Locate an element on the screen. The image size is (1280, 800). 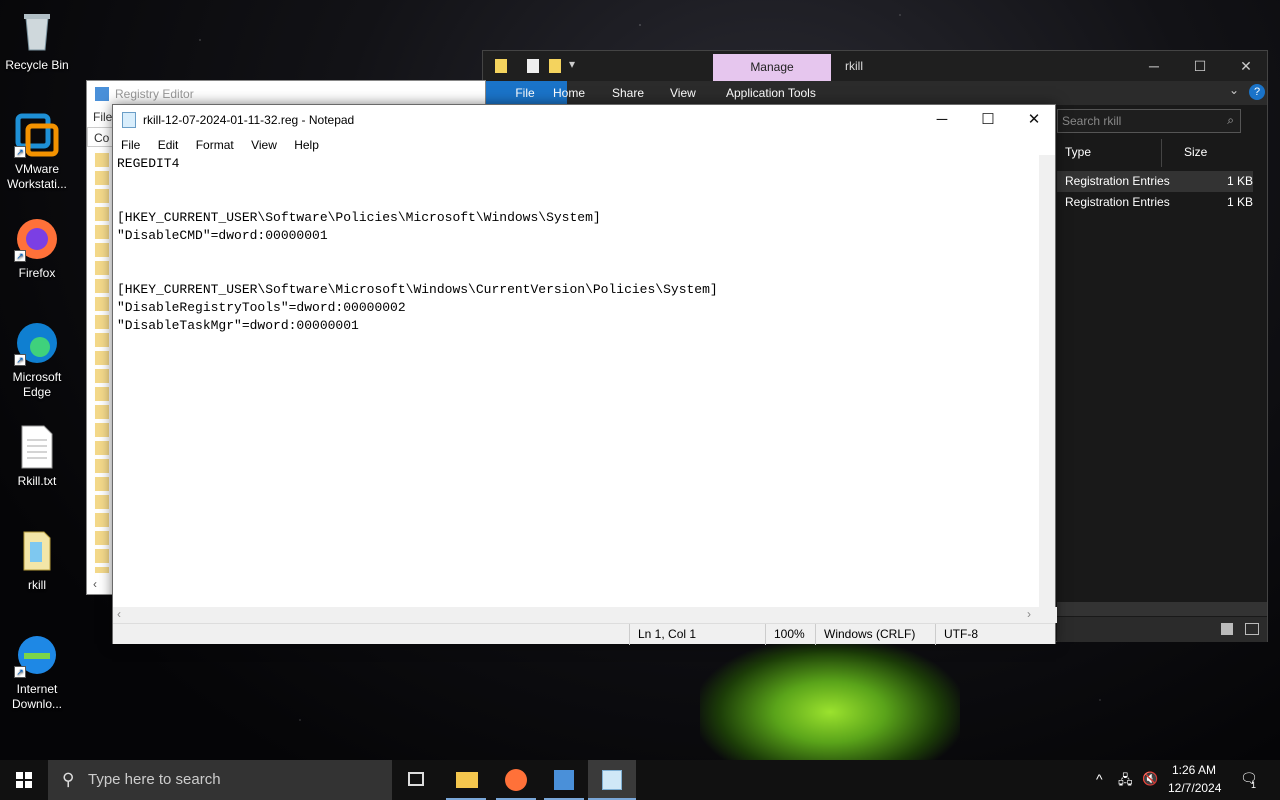
search-icon: ⌕ is located at coordinates (1230, 120).